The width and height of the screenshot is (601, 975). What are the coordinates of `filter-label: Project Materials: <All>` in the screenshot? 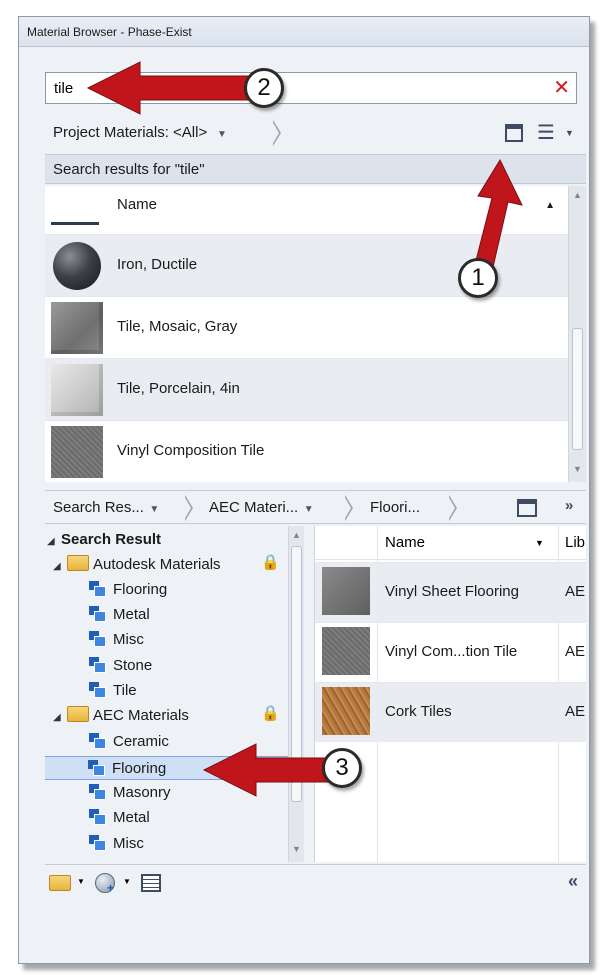 It's located at (130, 132).